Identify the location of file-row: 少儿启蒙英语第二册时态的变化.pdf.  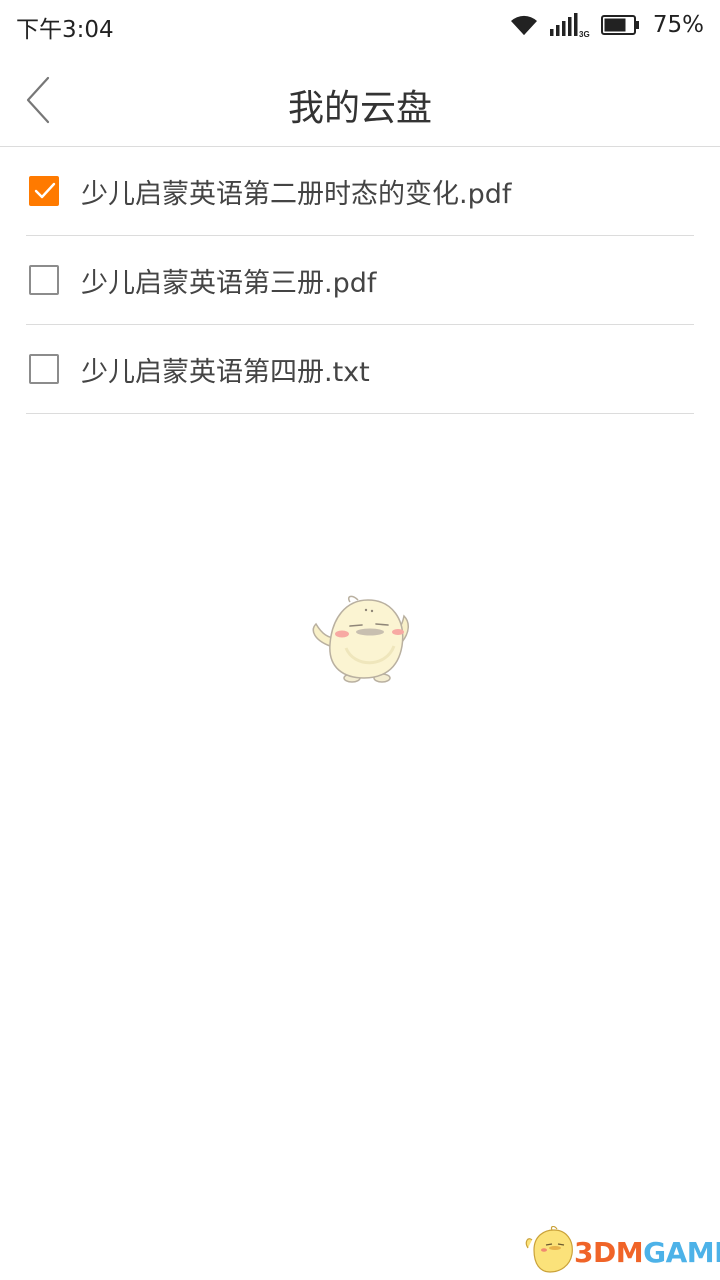
(360, 191).